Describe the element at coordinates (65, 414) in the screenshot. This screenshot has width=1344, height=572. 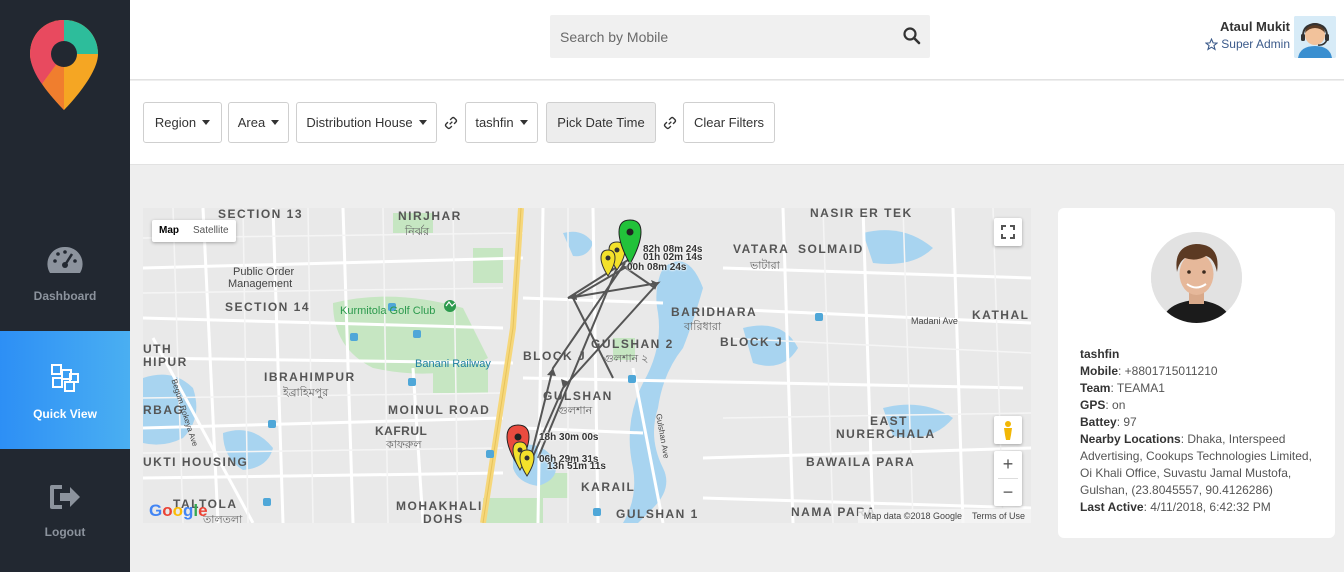
I see `sidebar-item-label: Quick View` at that location.